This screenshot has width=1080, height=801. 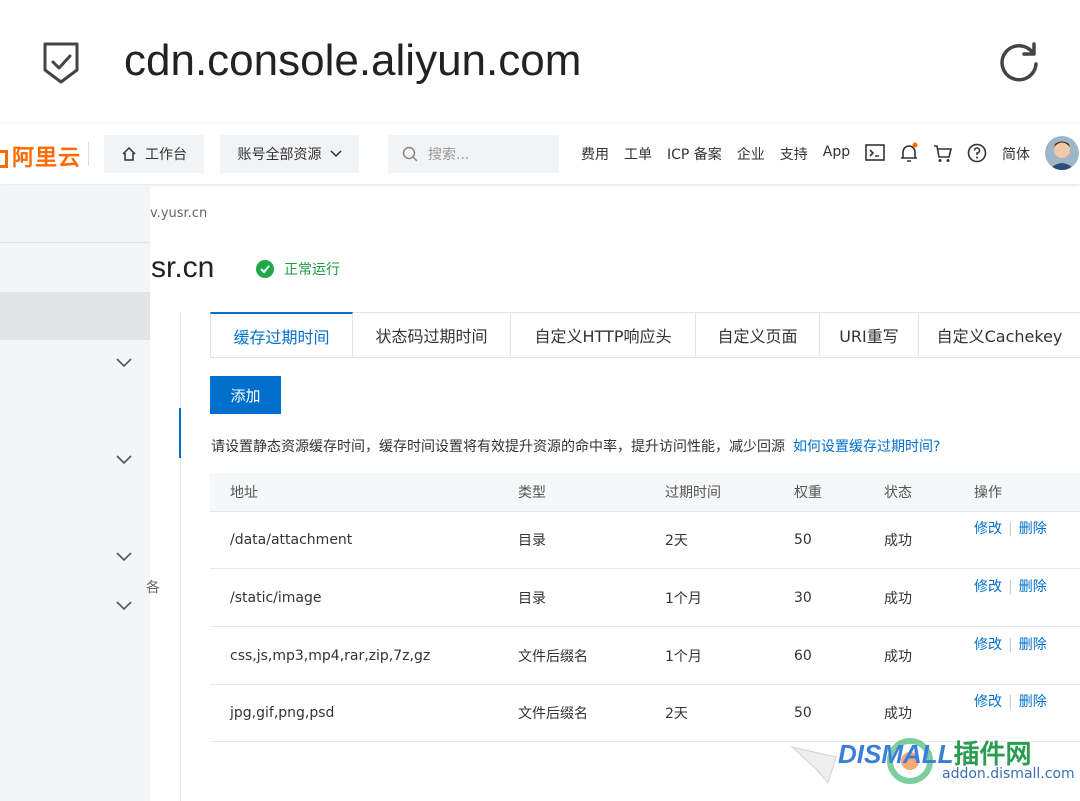 I want to click on nav-links: 费用 工单 ICP 备案 企业 支持 App, so click(x=715, y=154).